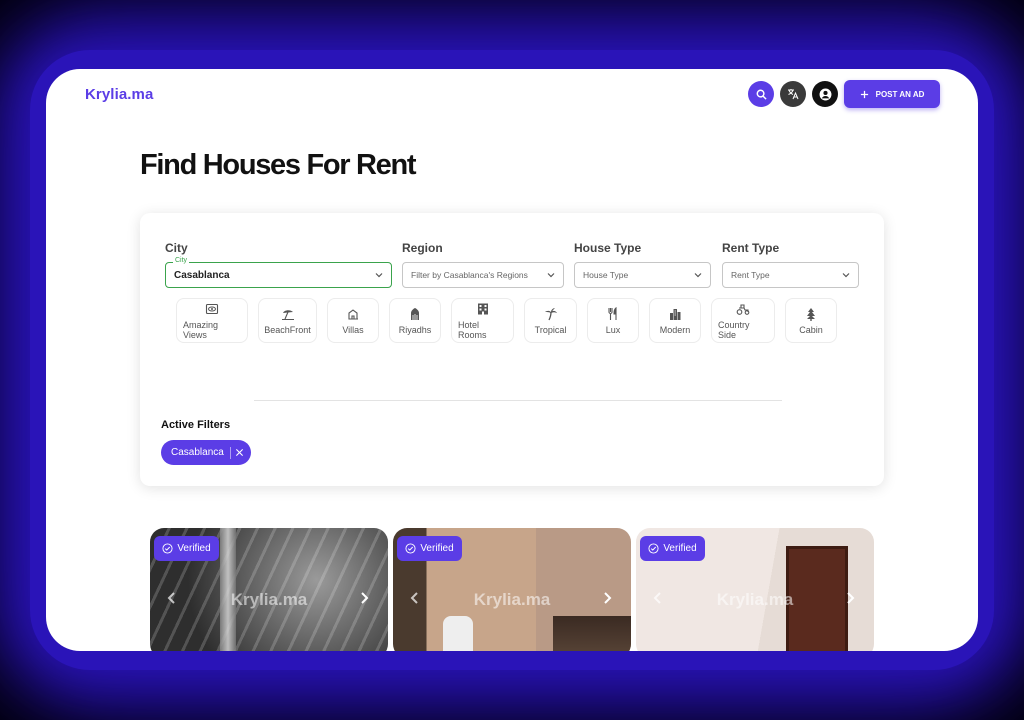 The width and height of the screenshot is (1024, 720). What do you see at coordinates (864, 94) in the screenshot?
I see `plus-icon` at bounding box center [864, 94].